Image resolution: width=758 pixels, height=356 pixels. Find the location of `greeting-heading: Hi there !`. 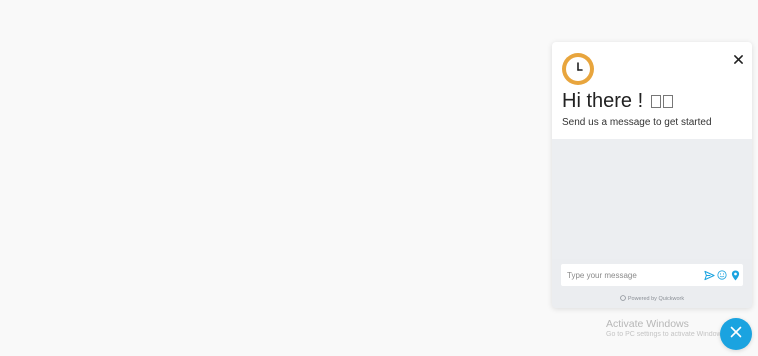

greeting-heading: Hi there ! is located at coordinates (618, 101).